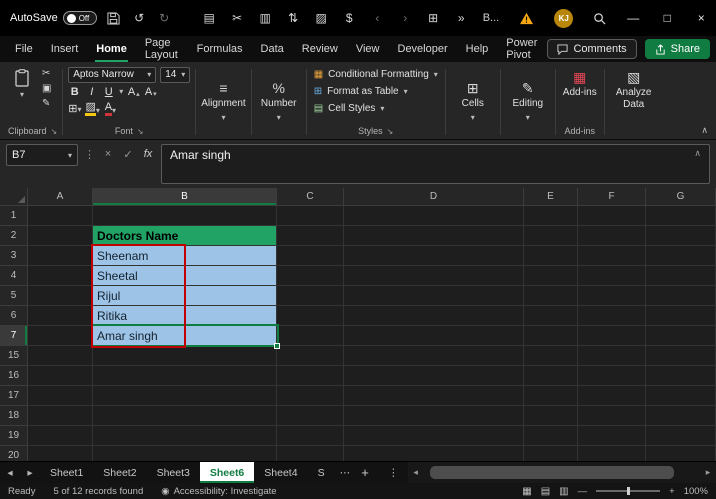 The height and width of the screenshot is (499, 716). What do you see at coordinates (612, 296) in the screenshot?
I see `cell-F5` at bounding box center [612, 296].